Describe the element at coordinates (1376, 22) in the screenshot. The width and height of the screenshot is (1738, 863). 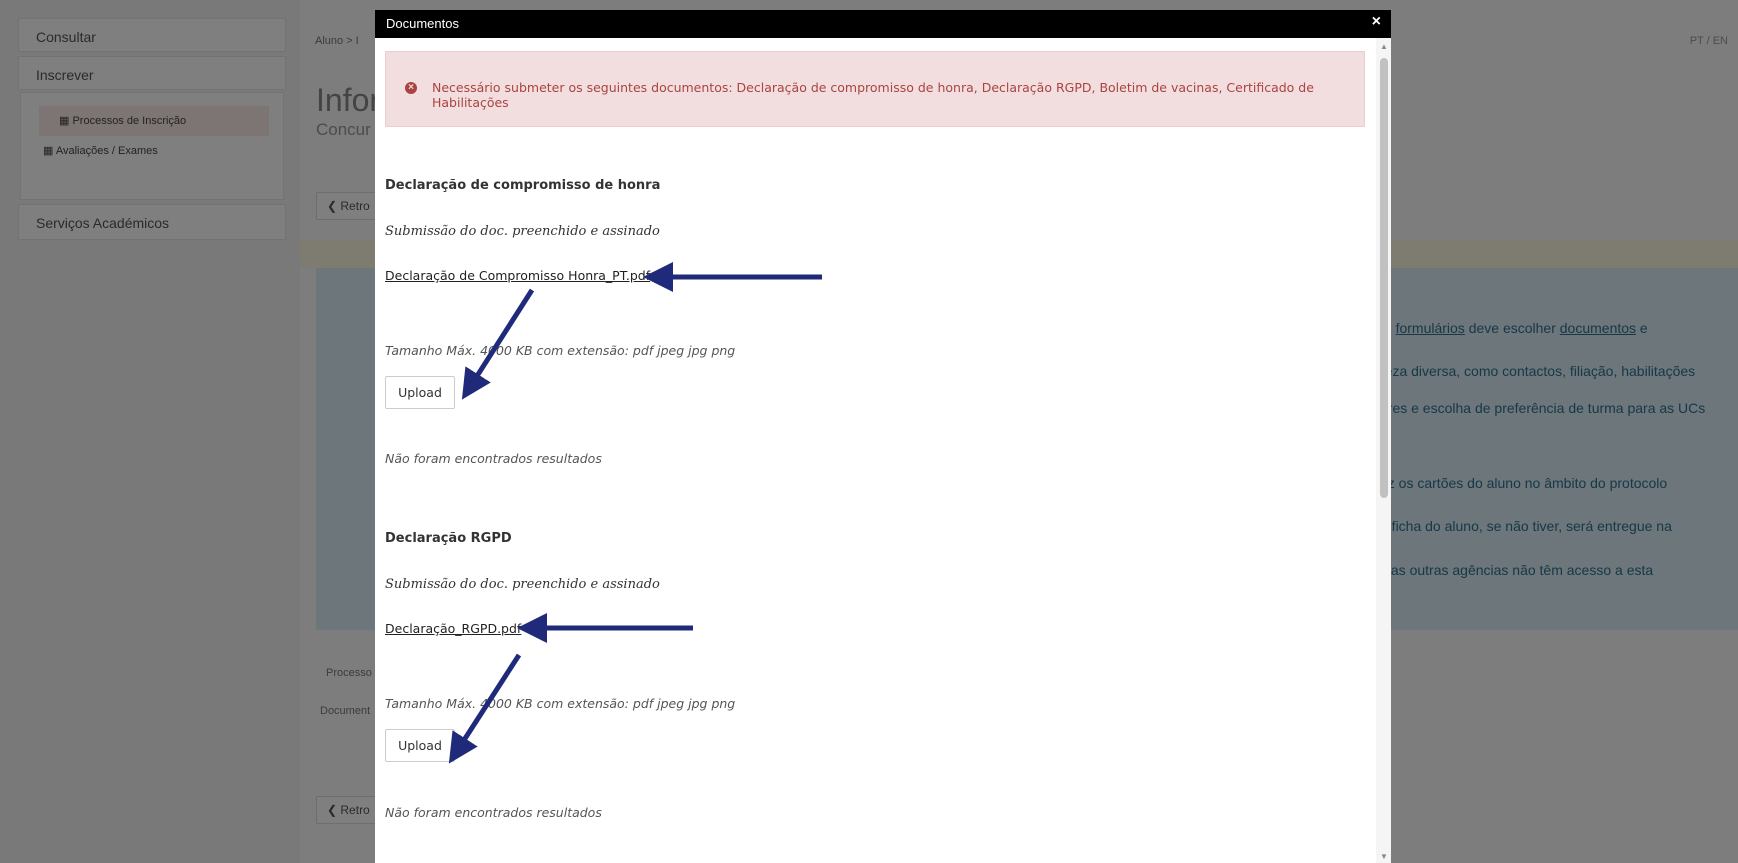
I see `close-icon: ×` at that location.